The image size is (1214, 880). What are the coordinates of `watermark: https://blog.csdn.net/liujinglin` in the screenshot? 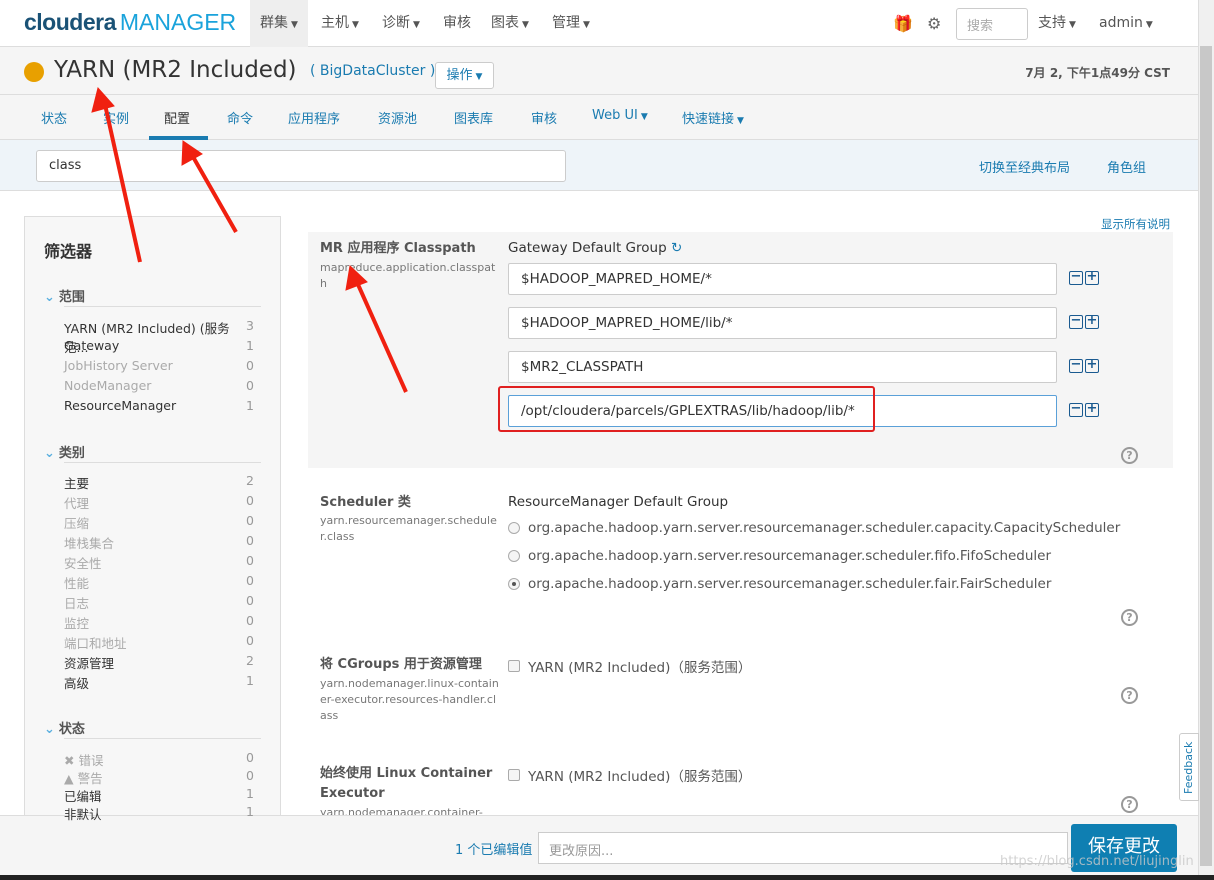 It's located at (1097, 861).